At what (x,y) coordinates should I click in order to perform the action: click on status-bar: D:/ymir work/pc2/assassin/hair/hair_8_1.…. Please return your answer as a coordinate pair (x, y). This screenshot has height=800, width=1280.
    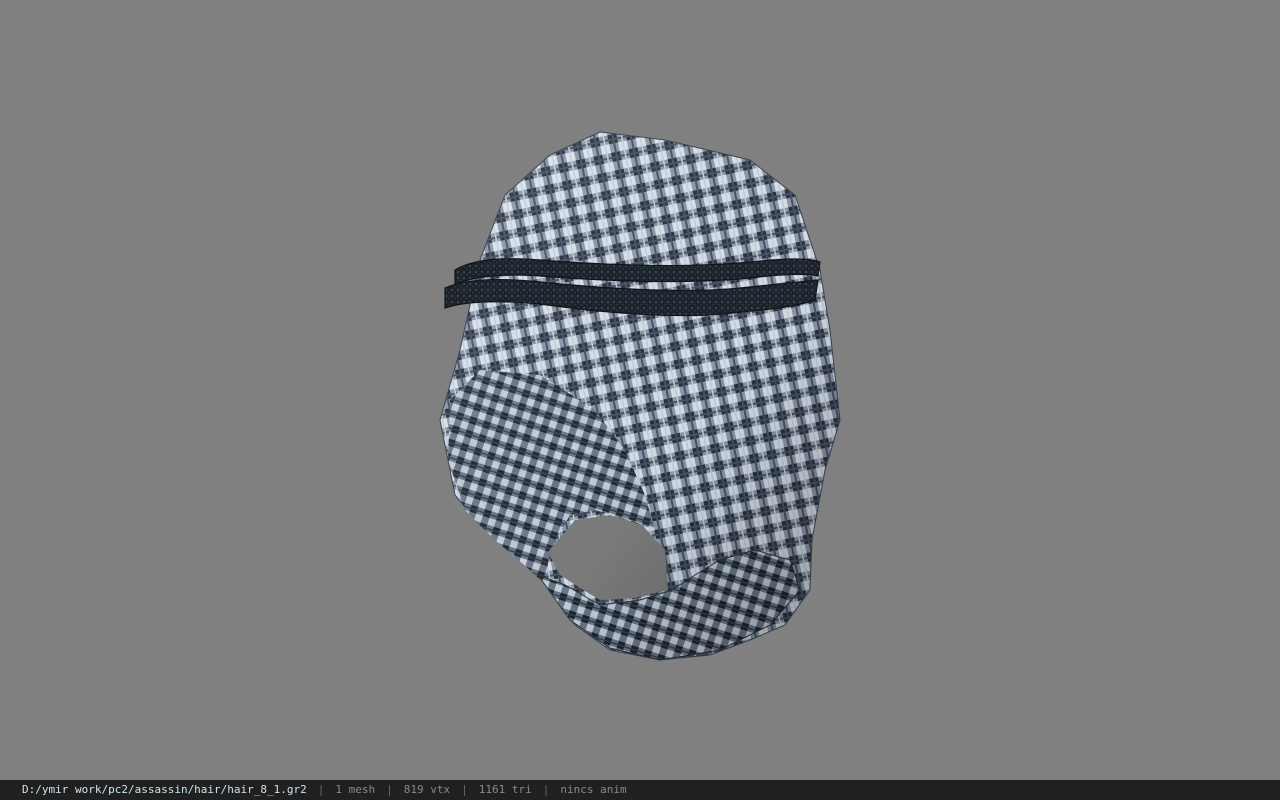
    Looking at the image, I should click on (640, 790).